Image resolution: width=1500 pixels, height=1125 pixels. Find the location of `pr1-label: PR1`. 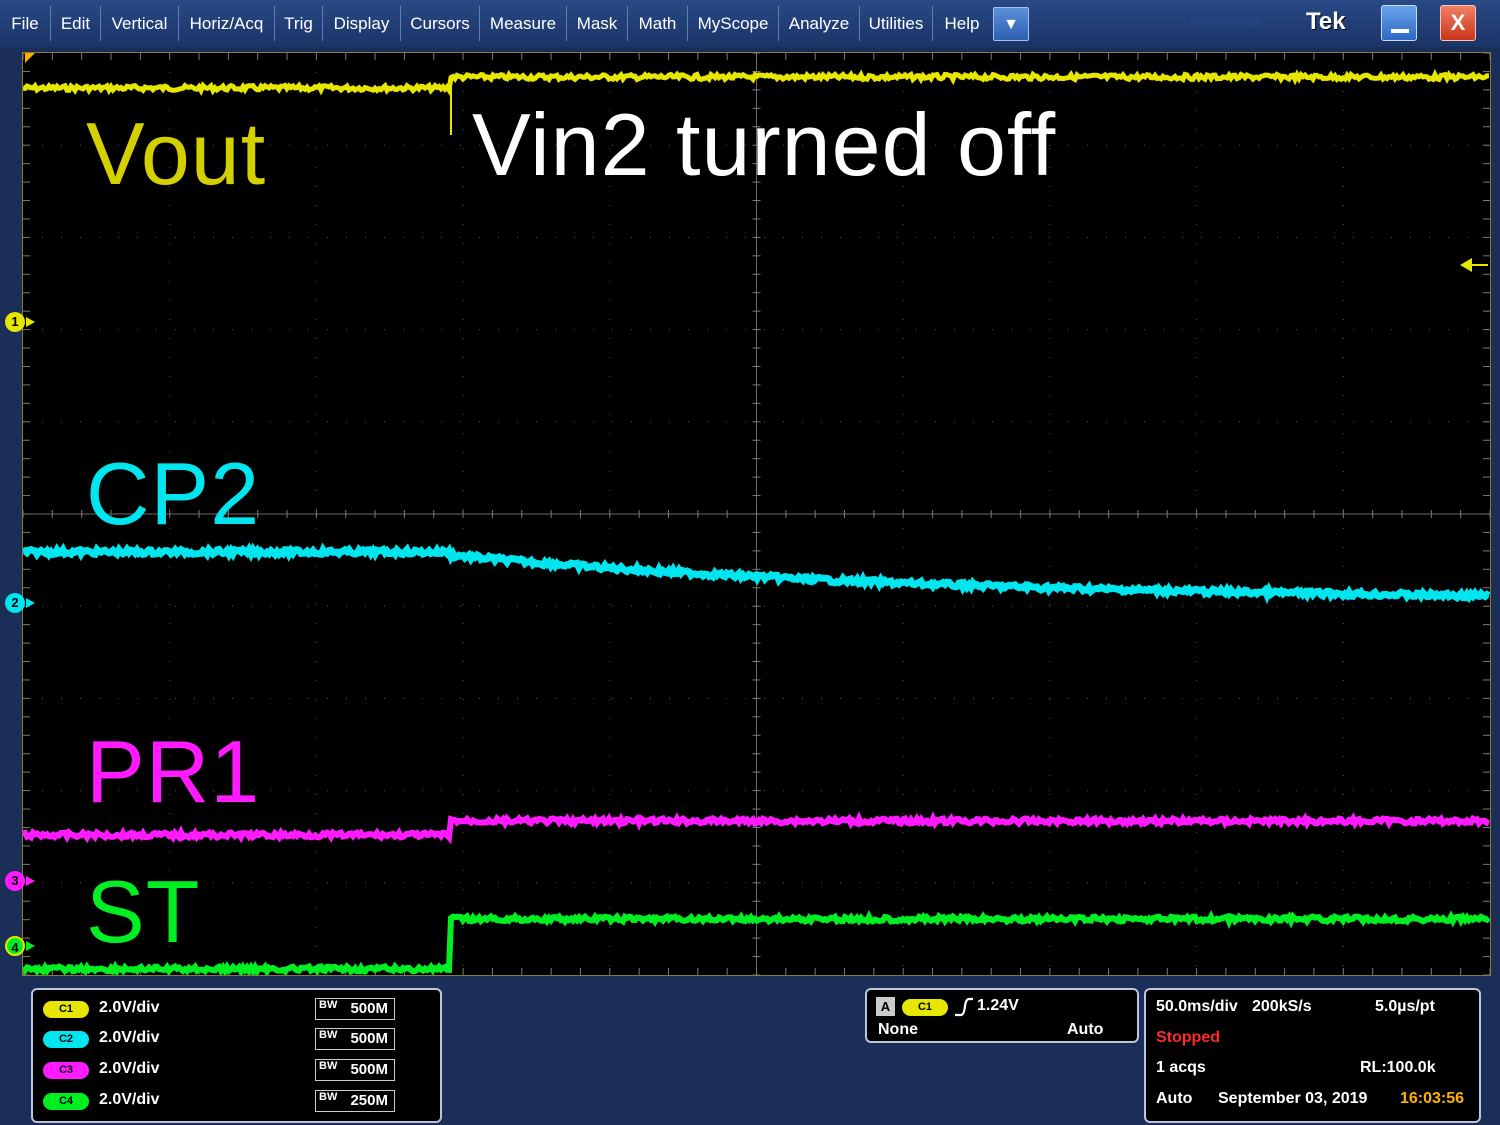

pr1-label: PR1 is located at coordinates (173, 771).